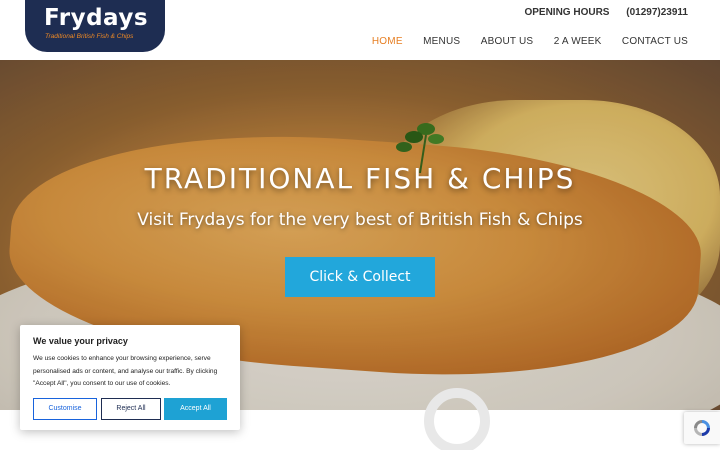 The height and width of the screenshot is (450, 720). I want to click on click-and-collect-button: Click & Collect, so click(360, 277).